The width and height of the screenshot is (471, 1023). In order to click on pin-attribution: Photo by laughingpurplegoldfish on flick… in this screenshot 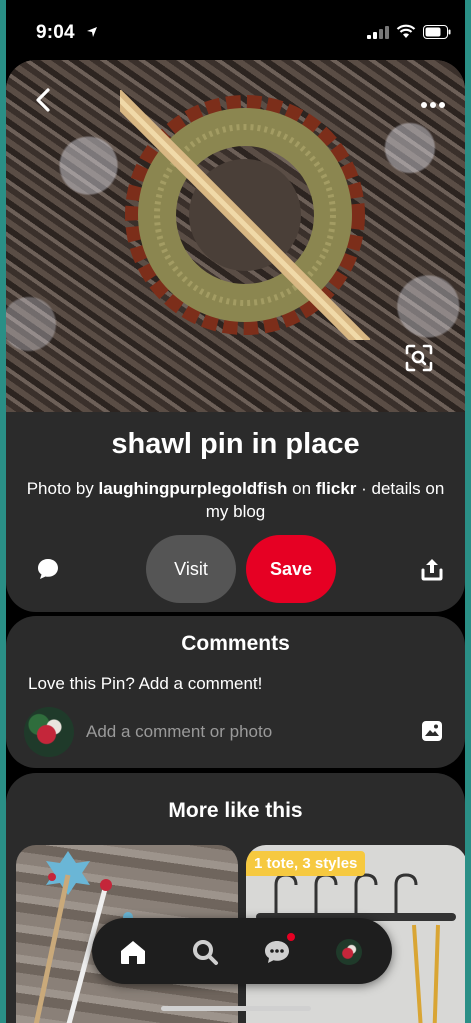, I will do `click(235, 500)`.